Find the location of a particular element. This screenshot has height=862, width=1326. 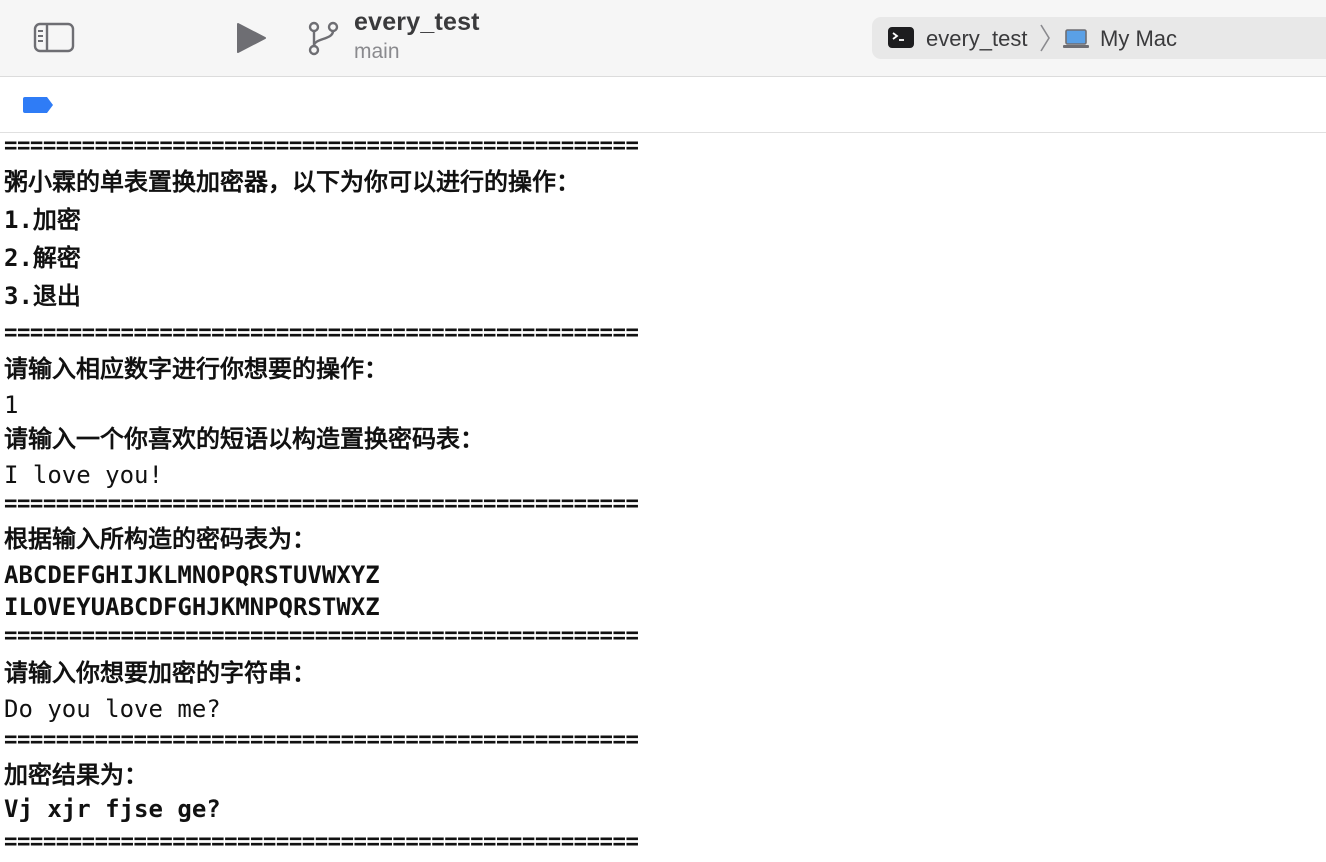

console-line: 2.解密 is located at coordinates (42, 258).